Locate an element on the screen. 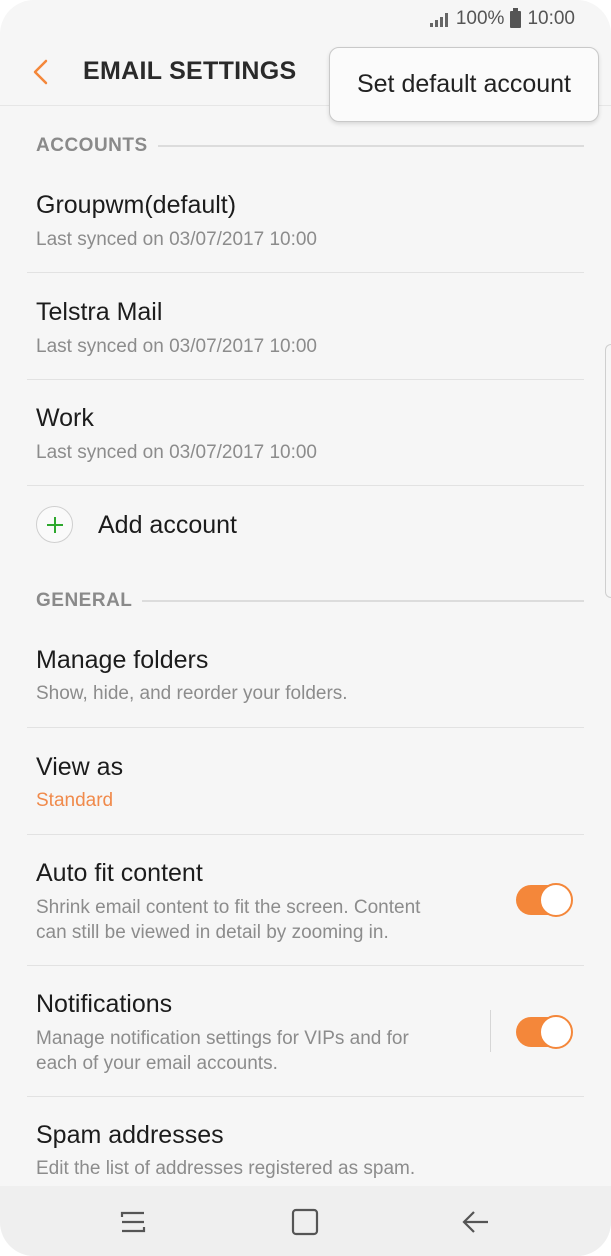  navigation-bar is located at coordinates (305, 1221).